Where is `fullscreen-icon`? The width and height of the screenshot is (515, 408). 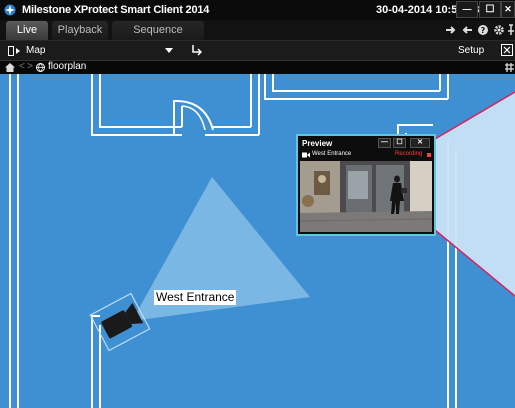 fullscreen-icon is located at coordinates (507, 50).